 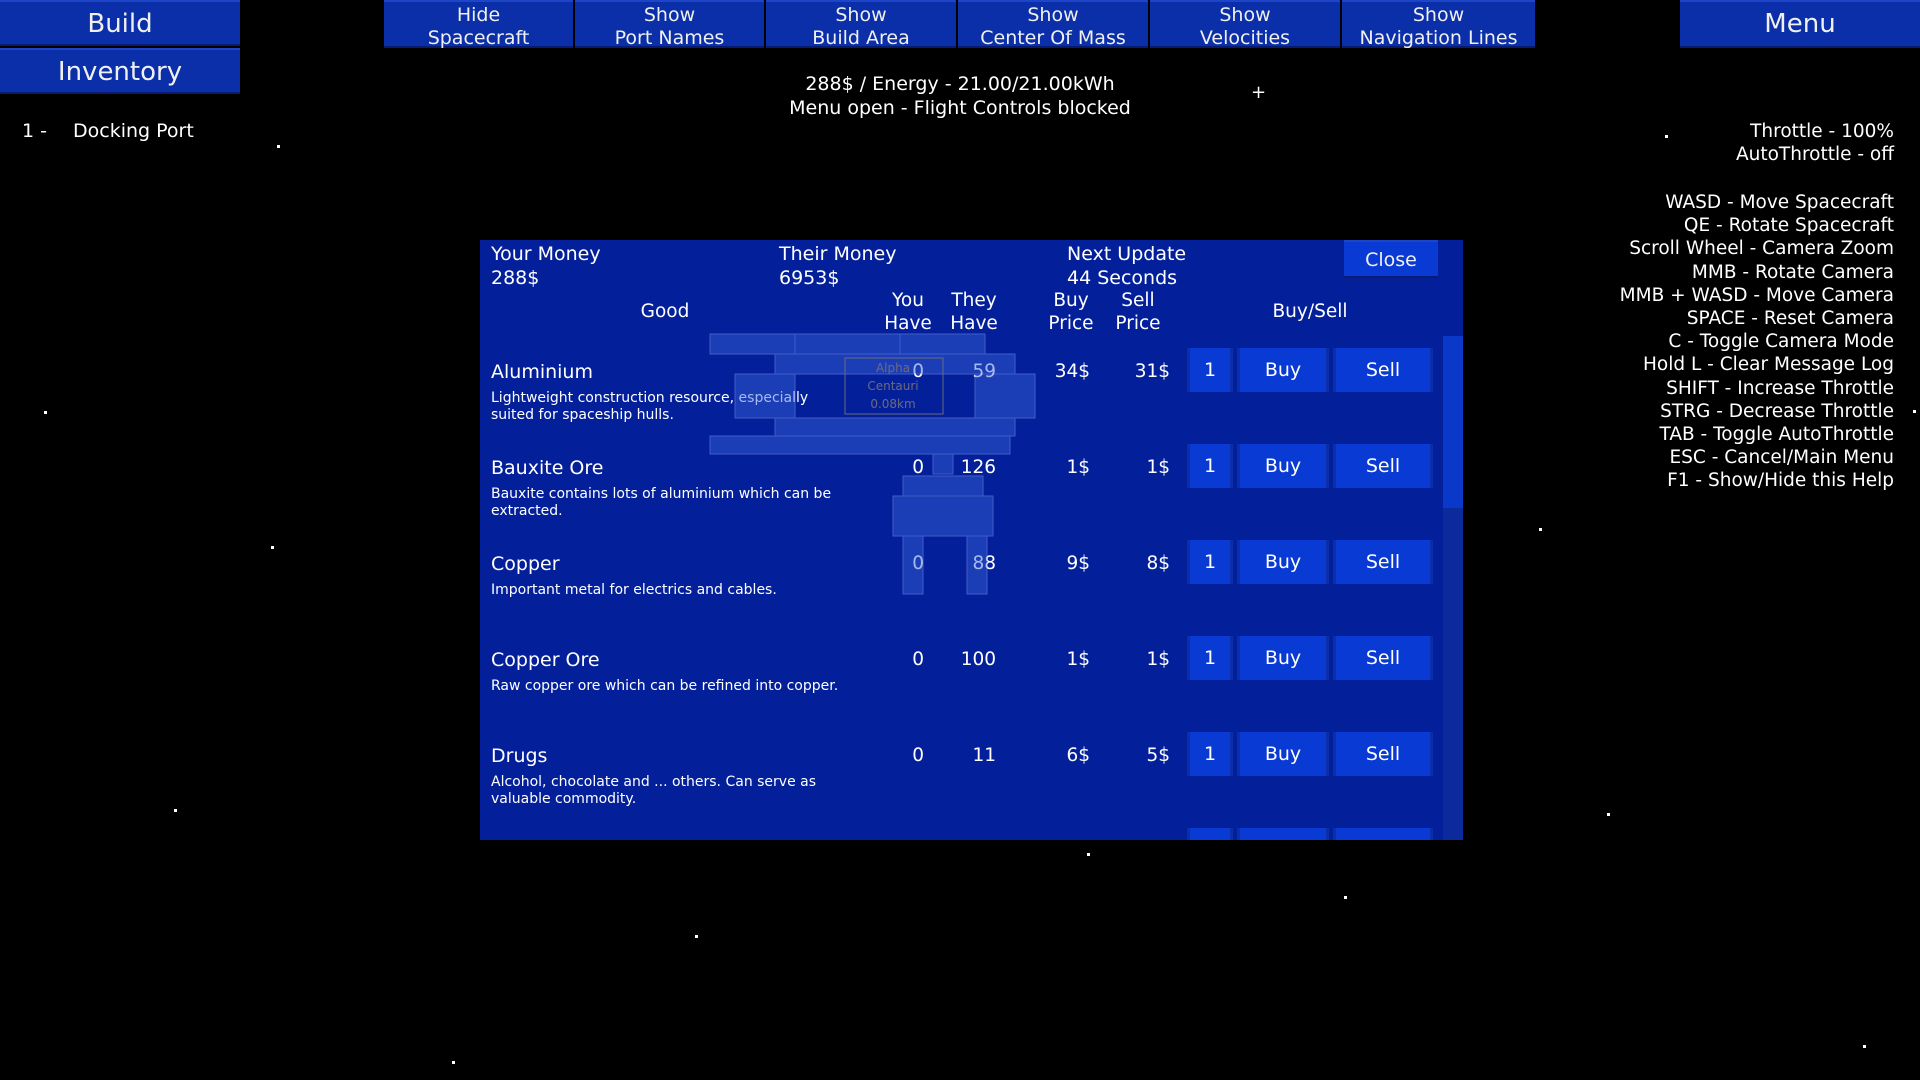 I want to click on show-center-of-mass-button: Show Center Of Mass, so click(x=1053, y=24).